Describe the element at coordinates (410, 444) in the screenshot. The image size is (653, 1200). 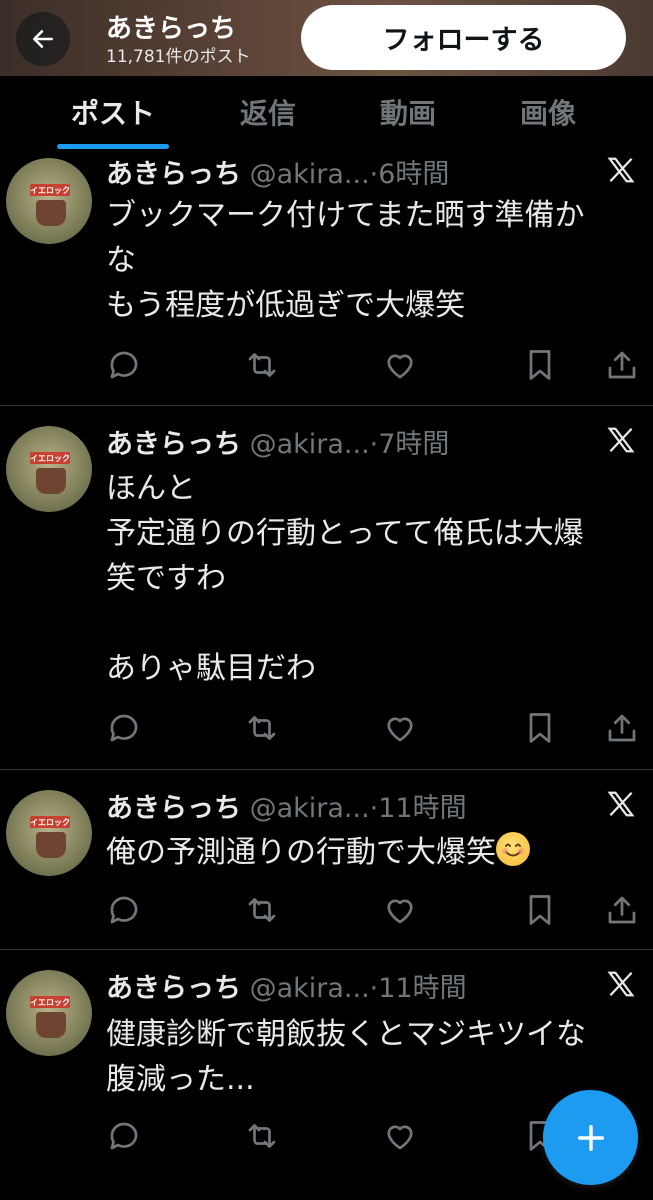
I see `tweet-time: ·7時間` at that location.